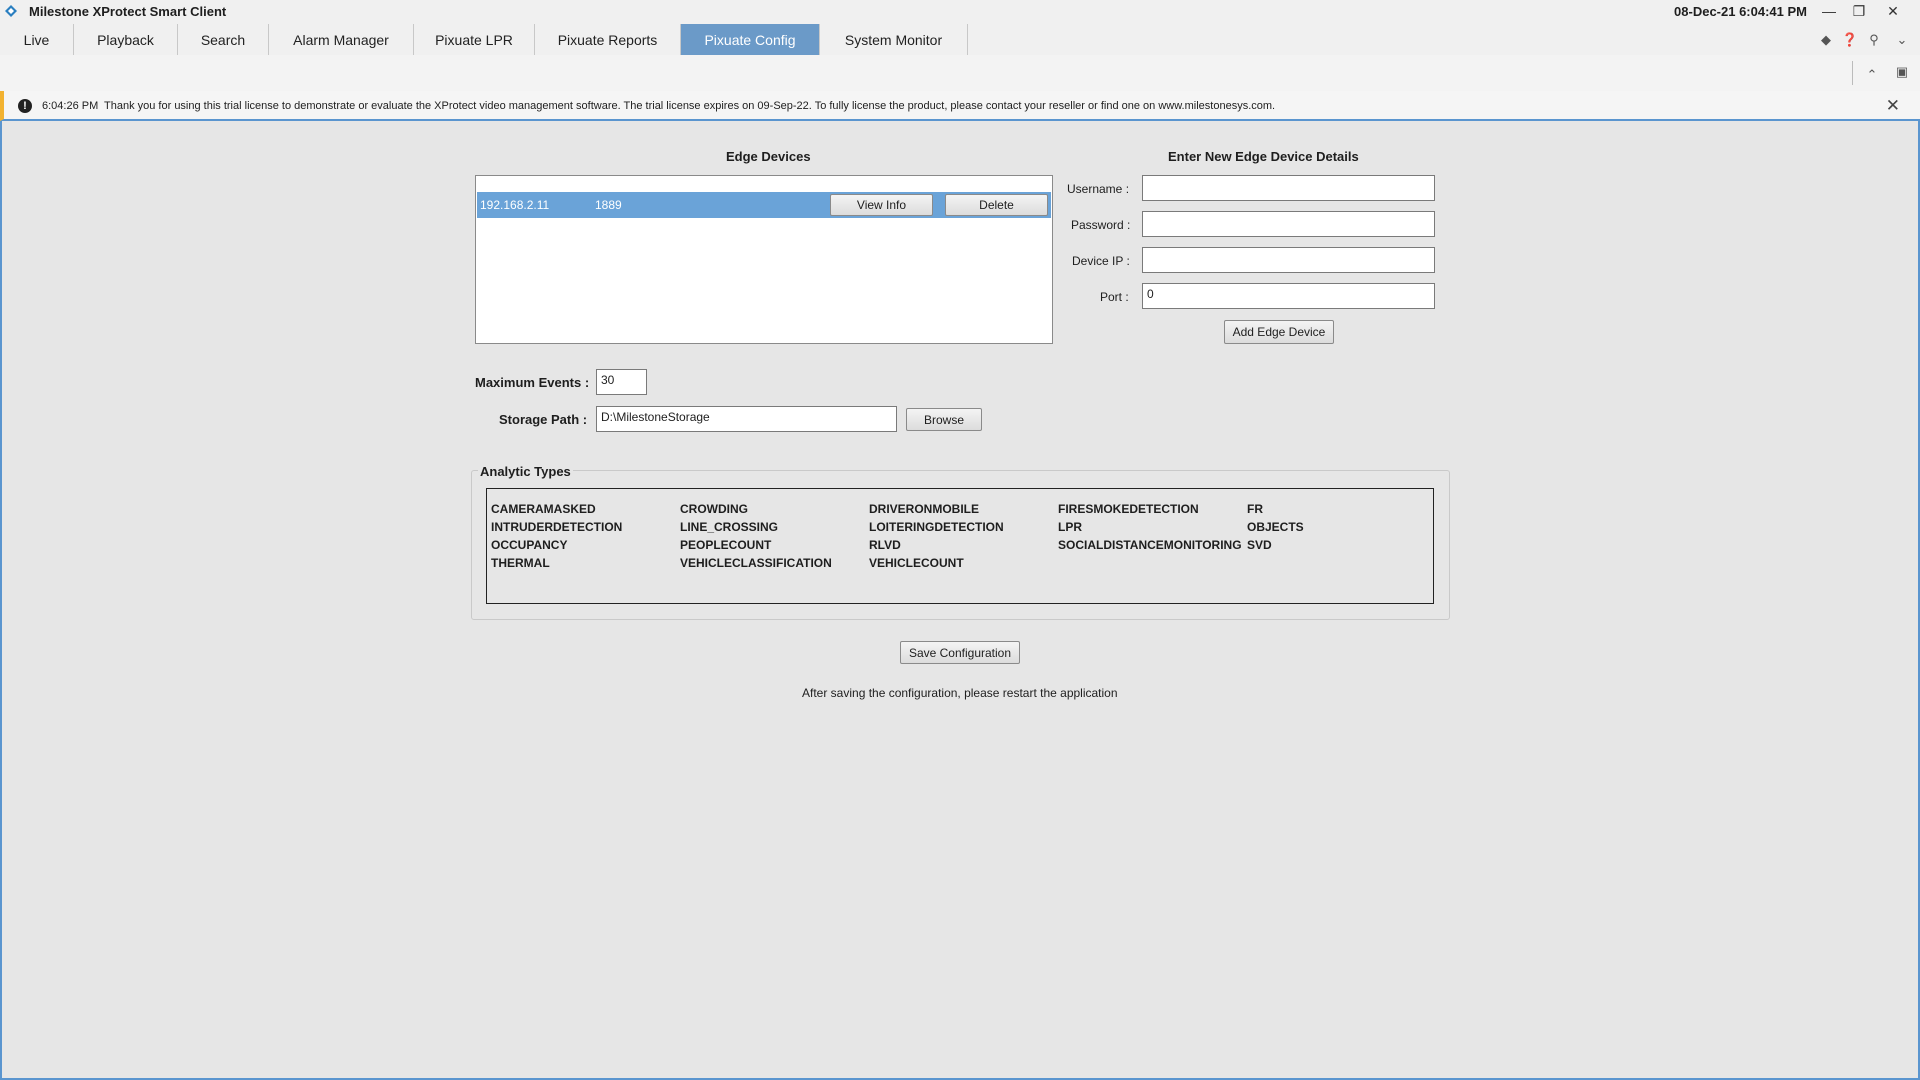 Image resolution: width=1920 pixels, height=1080 pixels. What do you see at coordinates (1852, 73) in the screenshot?
I see `toolbar-divider` at bounding box center [1852, 73].